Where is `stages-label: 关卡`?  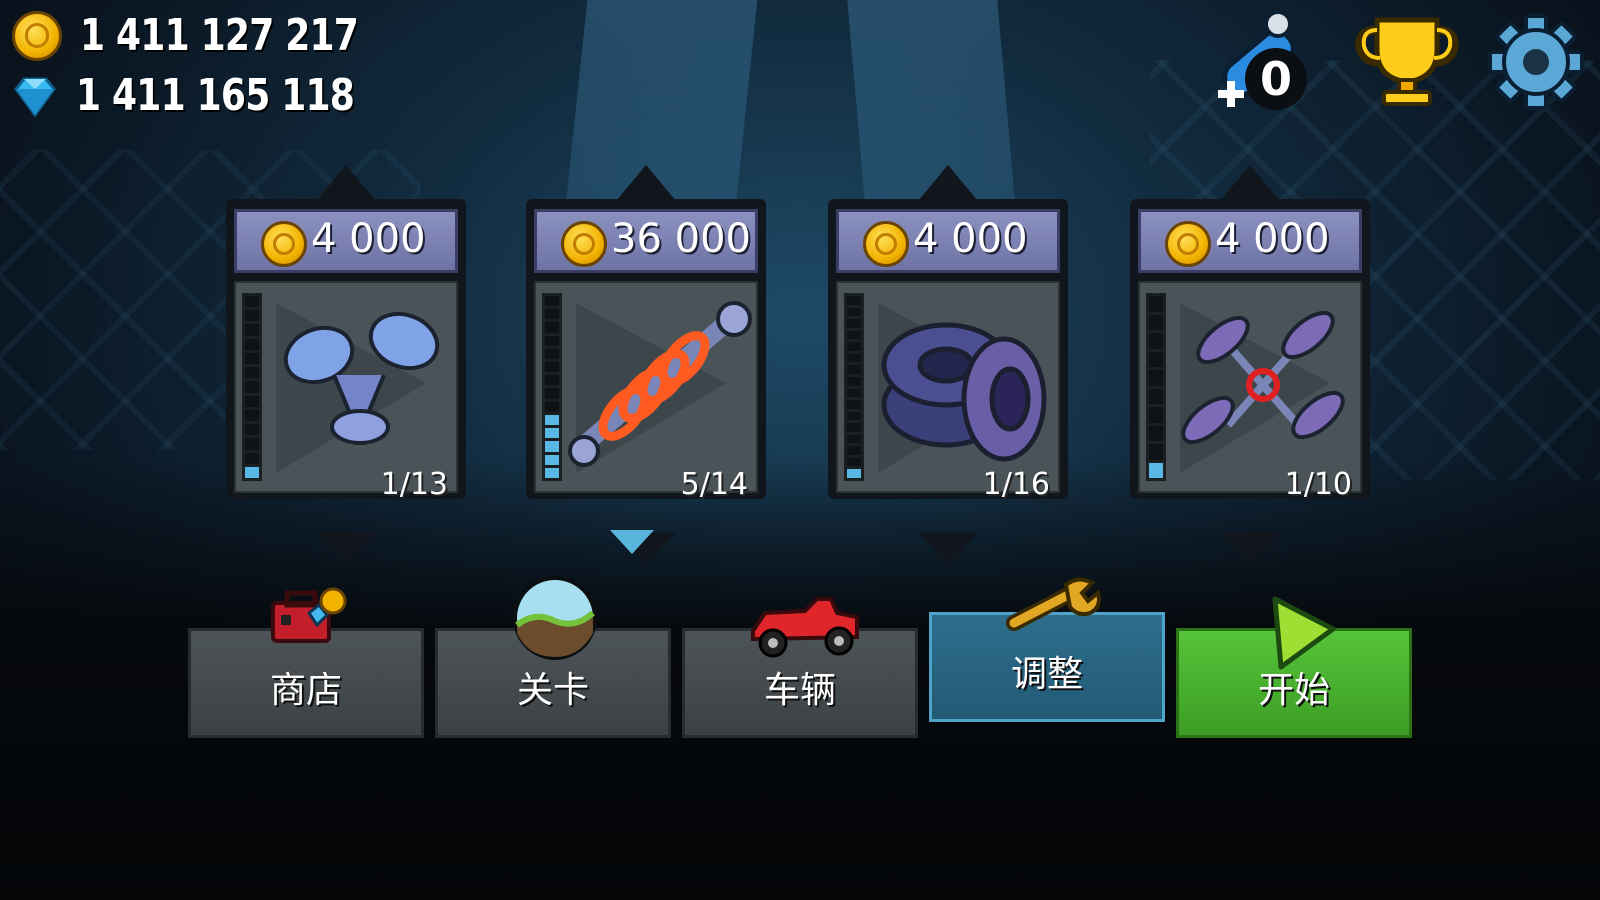 stages-label: 关卡 is located at coordinates (552, 690).